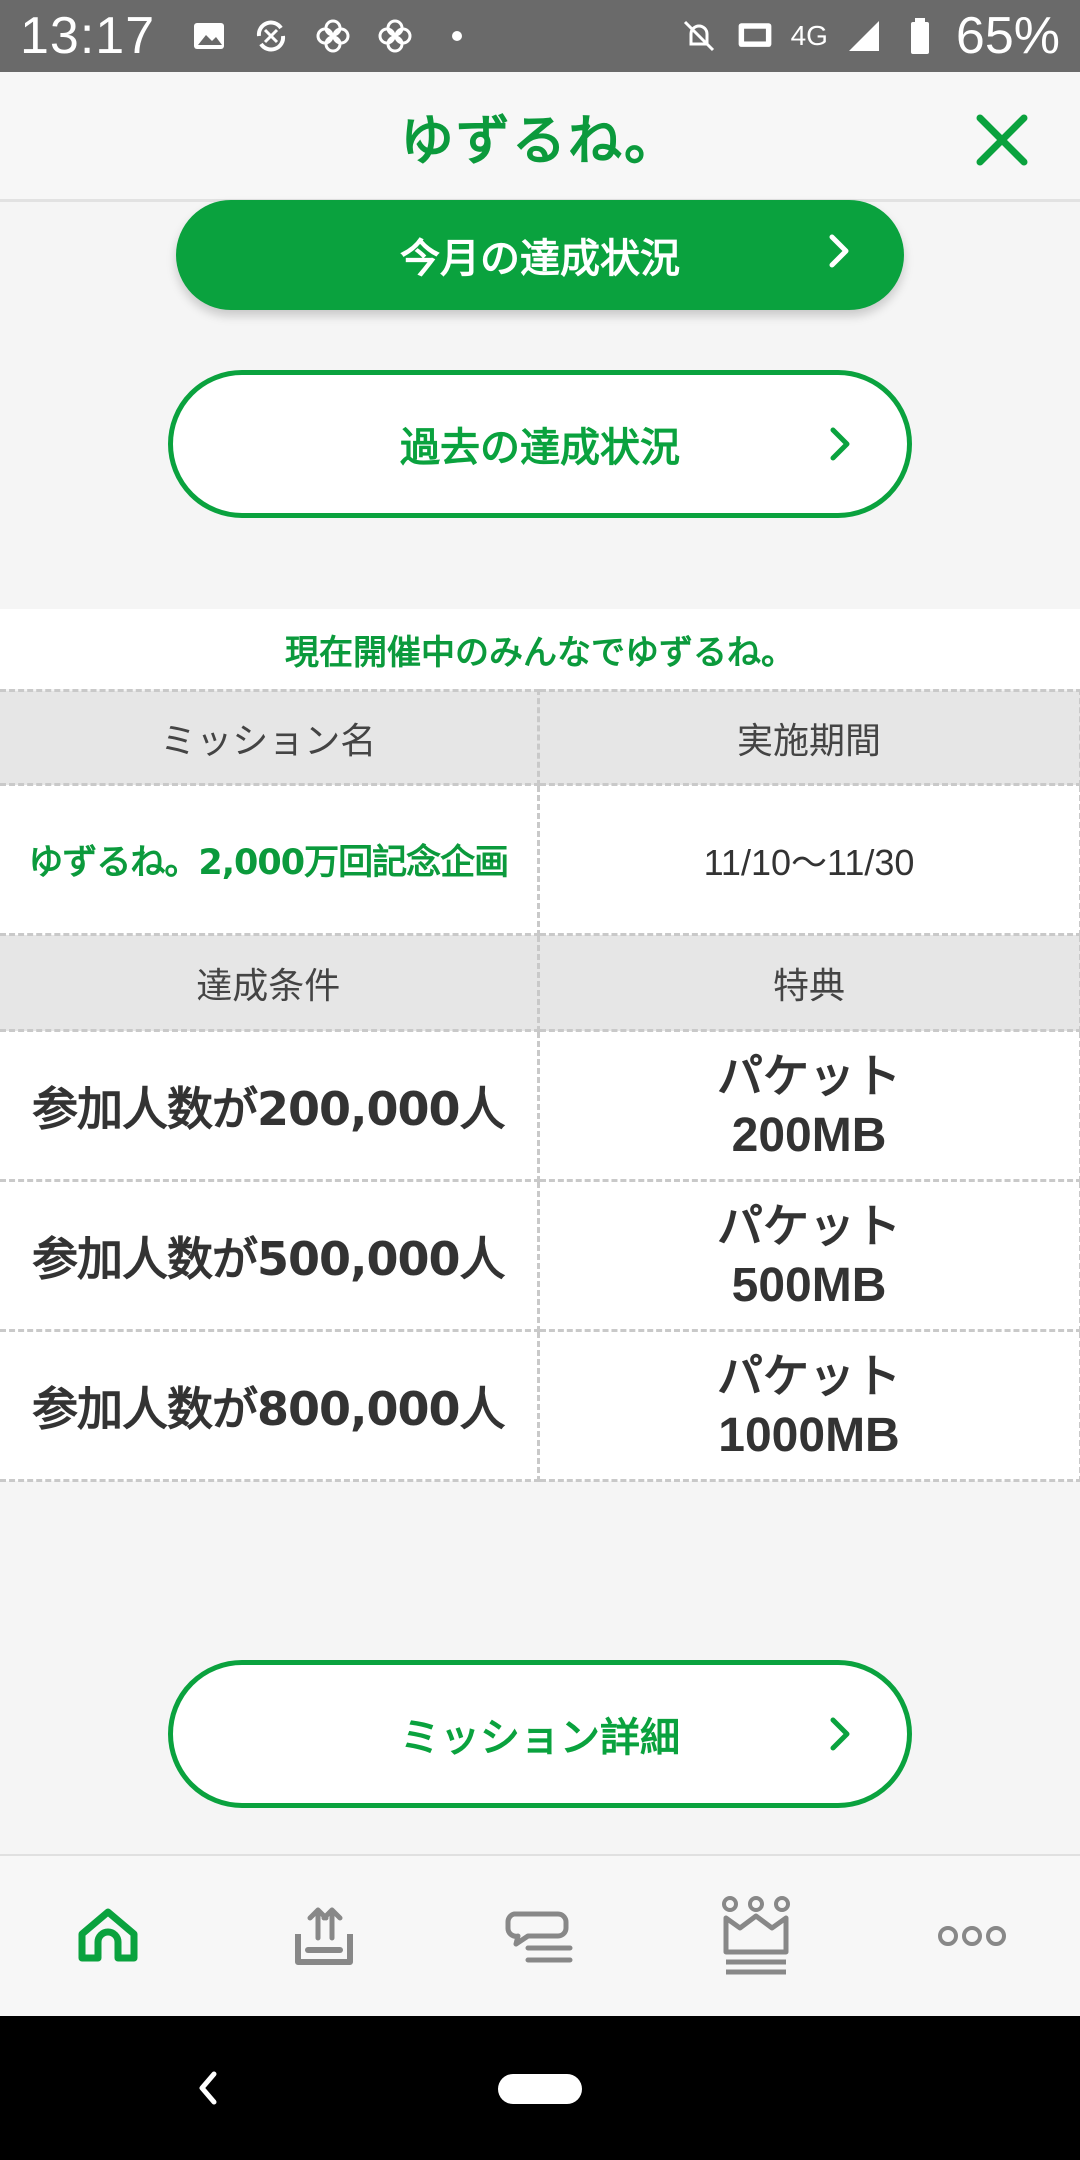 This screenshot has height=2160, width=1080. I want to click on reward-amount: 200MB, so click(809, 1135).